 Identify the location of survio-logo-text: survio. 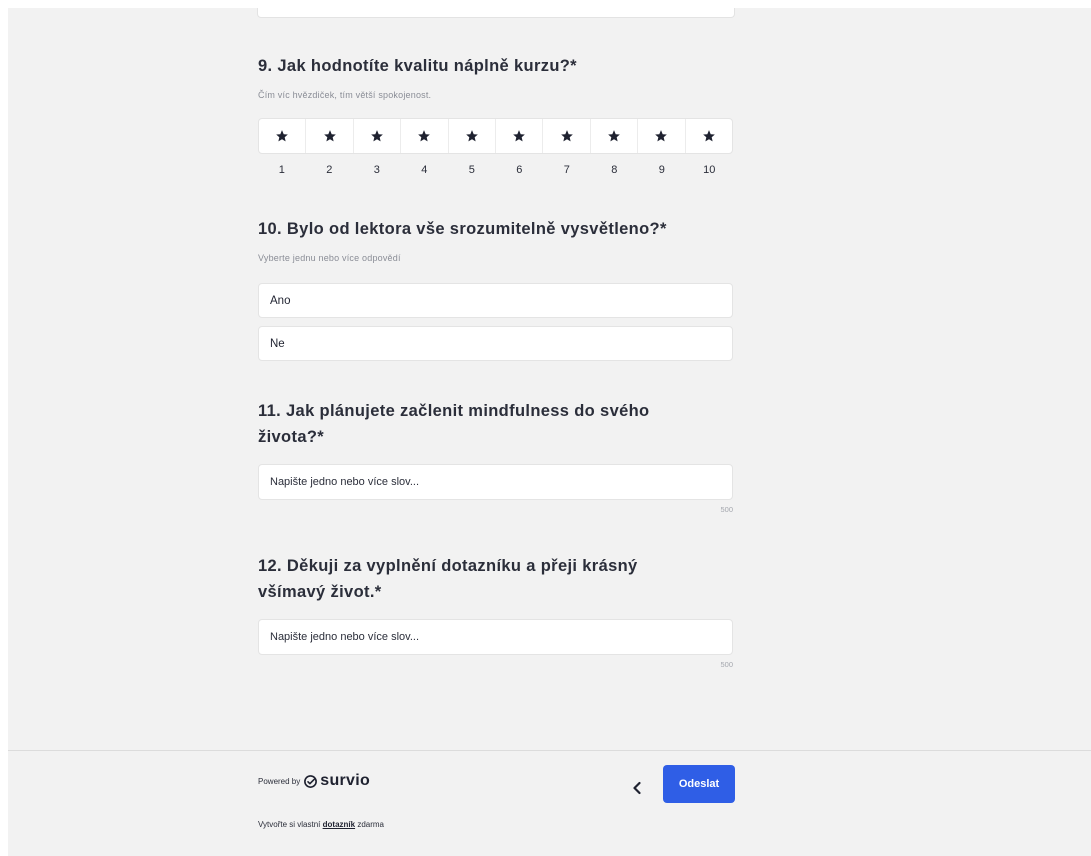
(345, 780).